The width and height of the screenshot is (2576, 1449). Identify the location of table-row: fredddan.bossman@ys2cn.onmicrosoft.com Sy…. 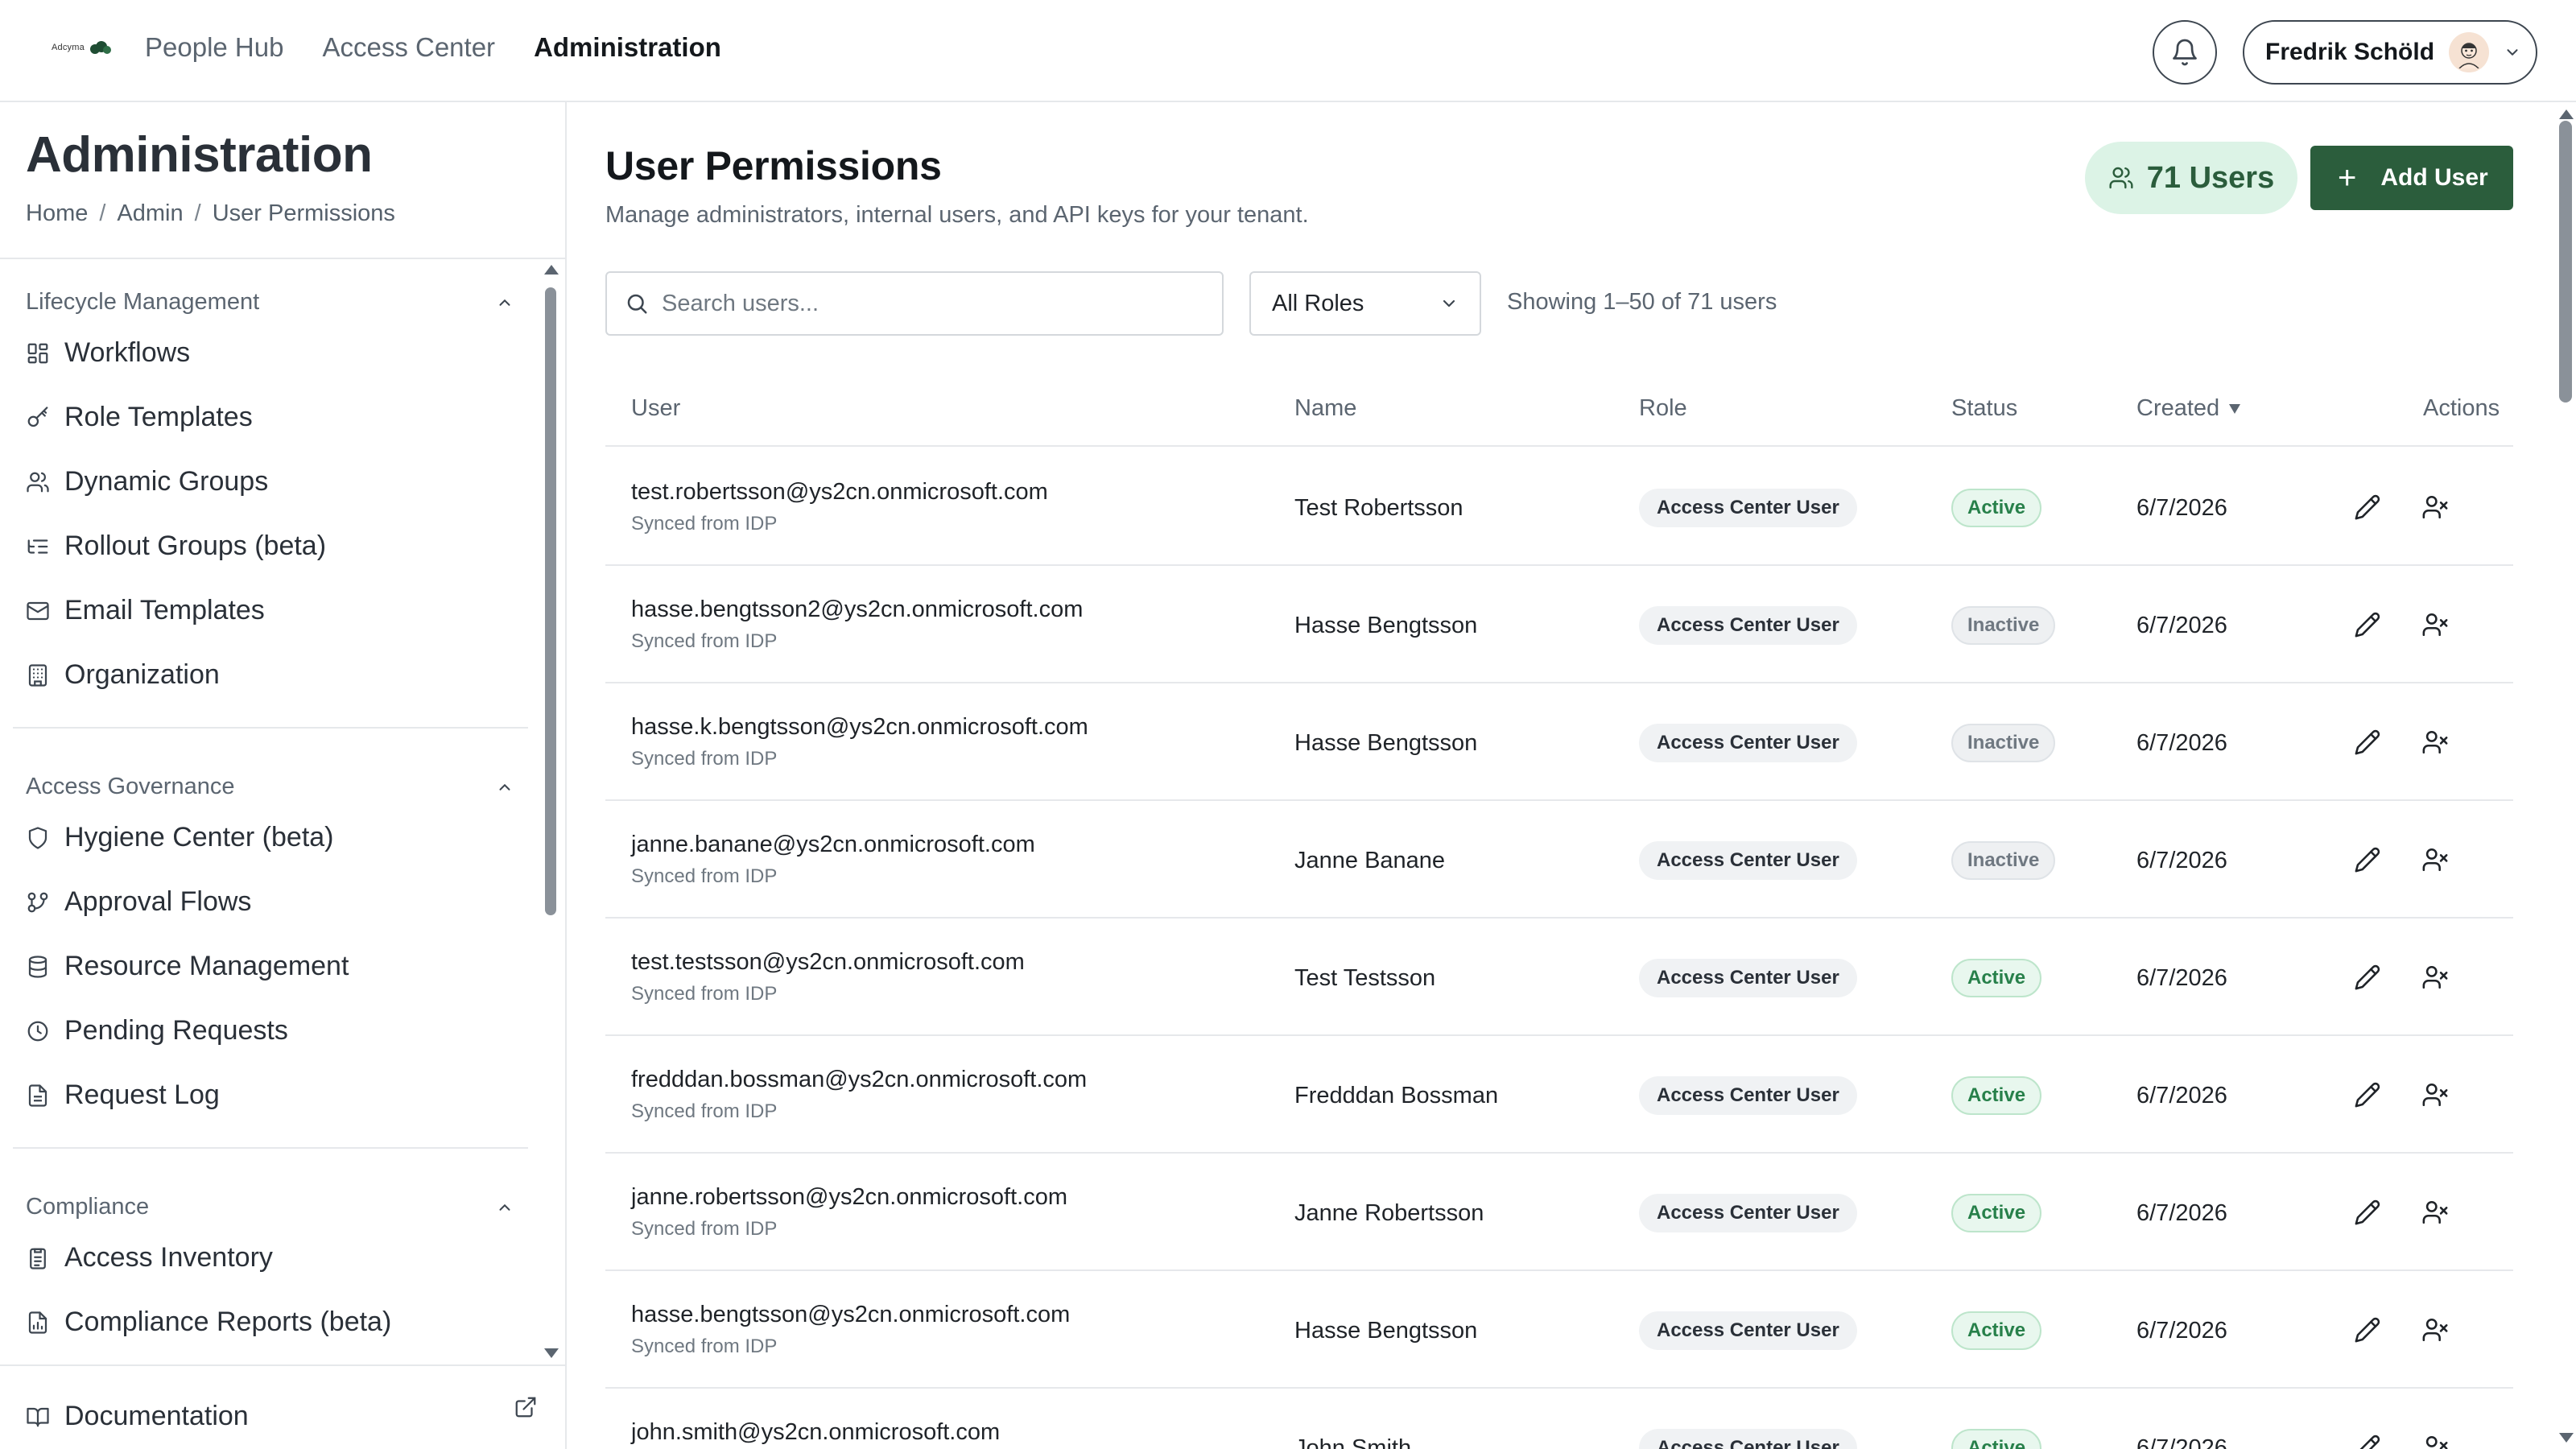
(1559, 1095).